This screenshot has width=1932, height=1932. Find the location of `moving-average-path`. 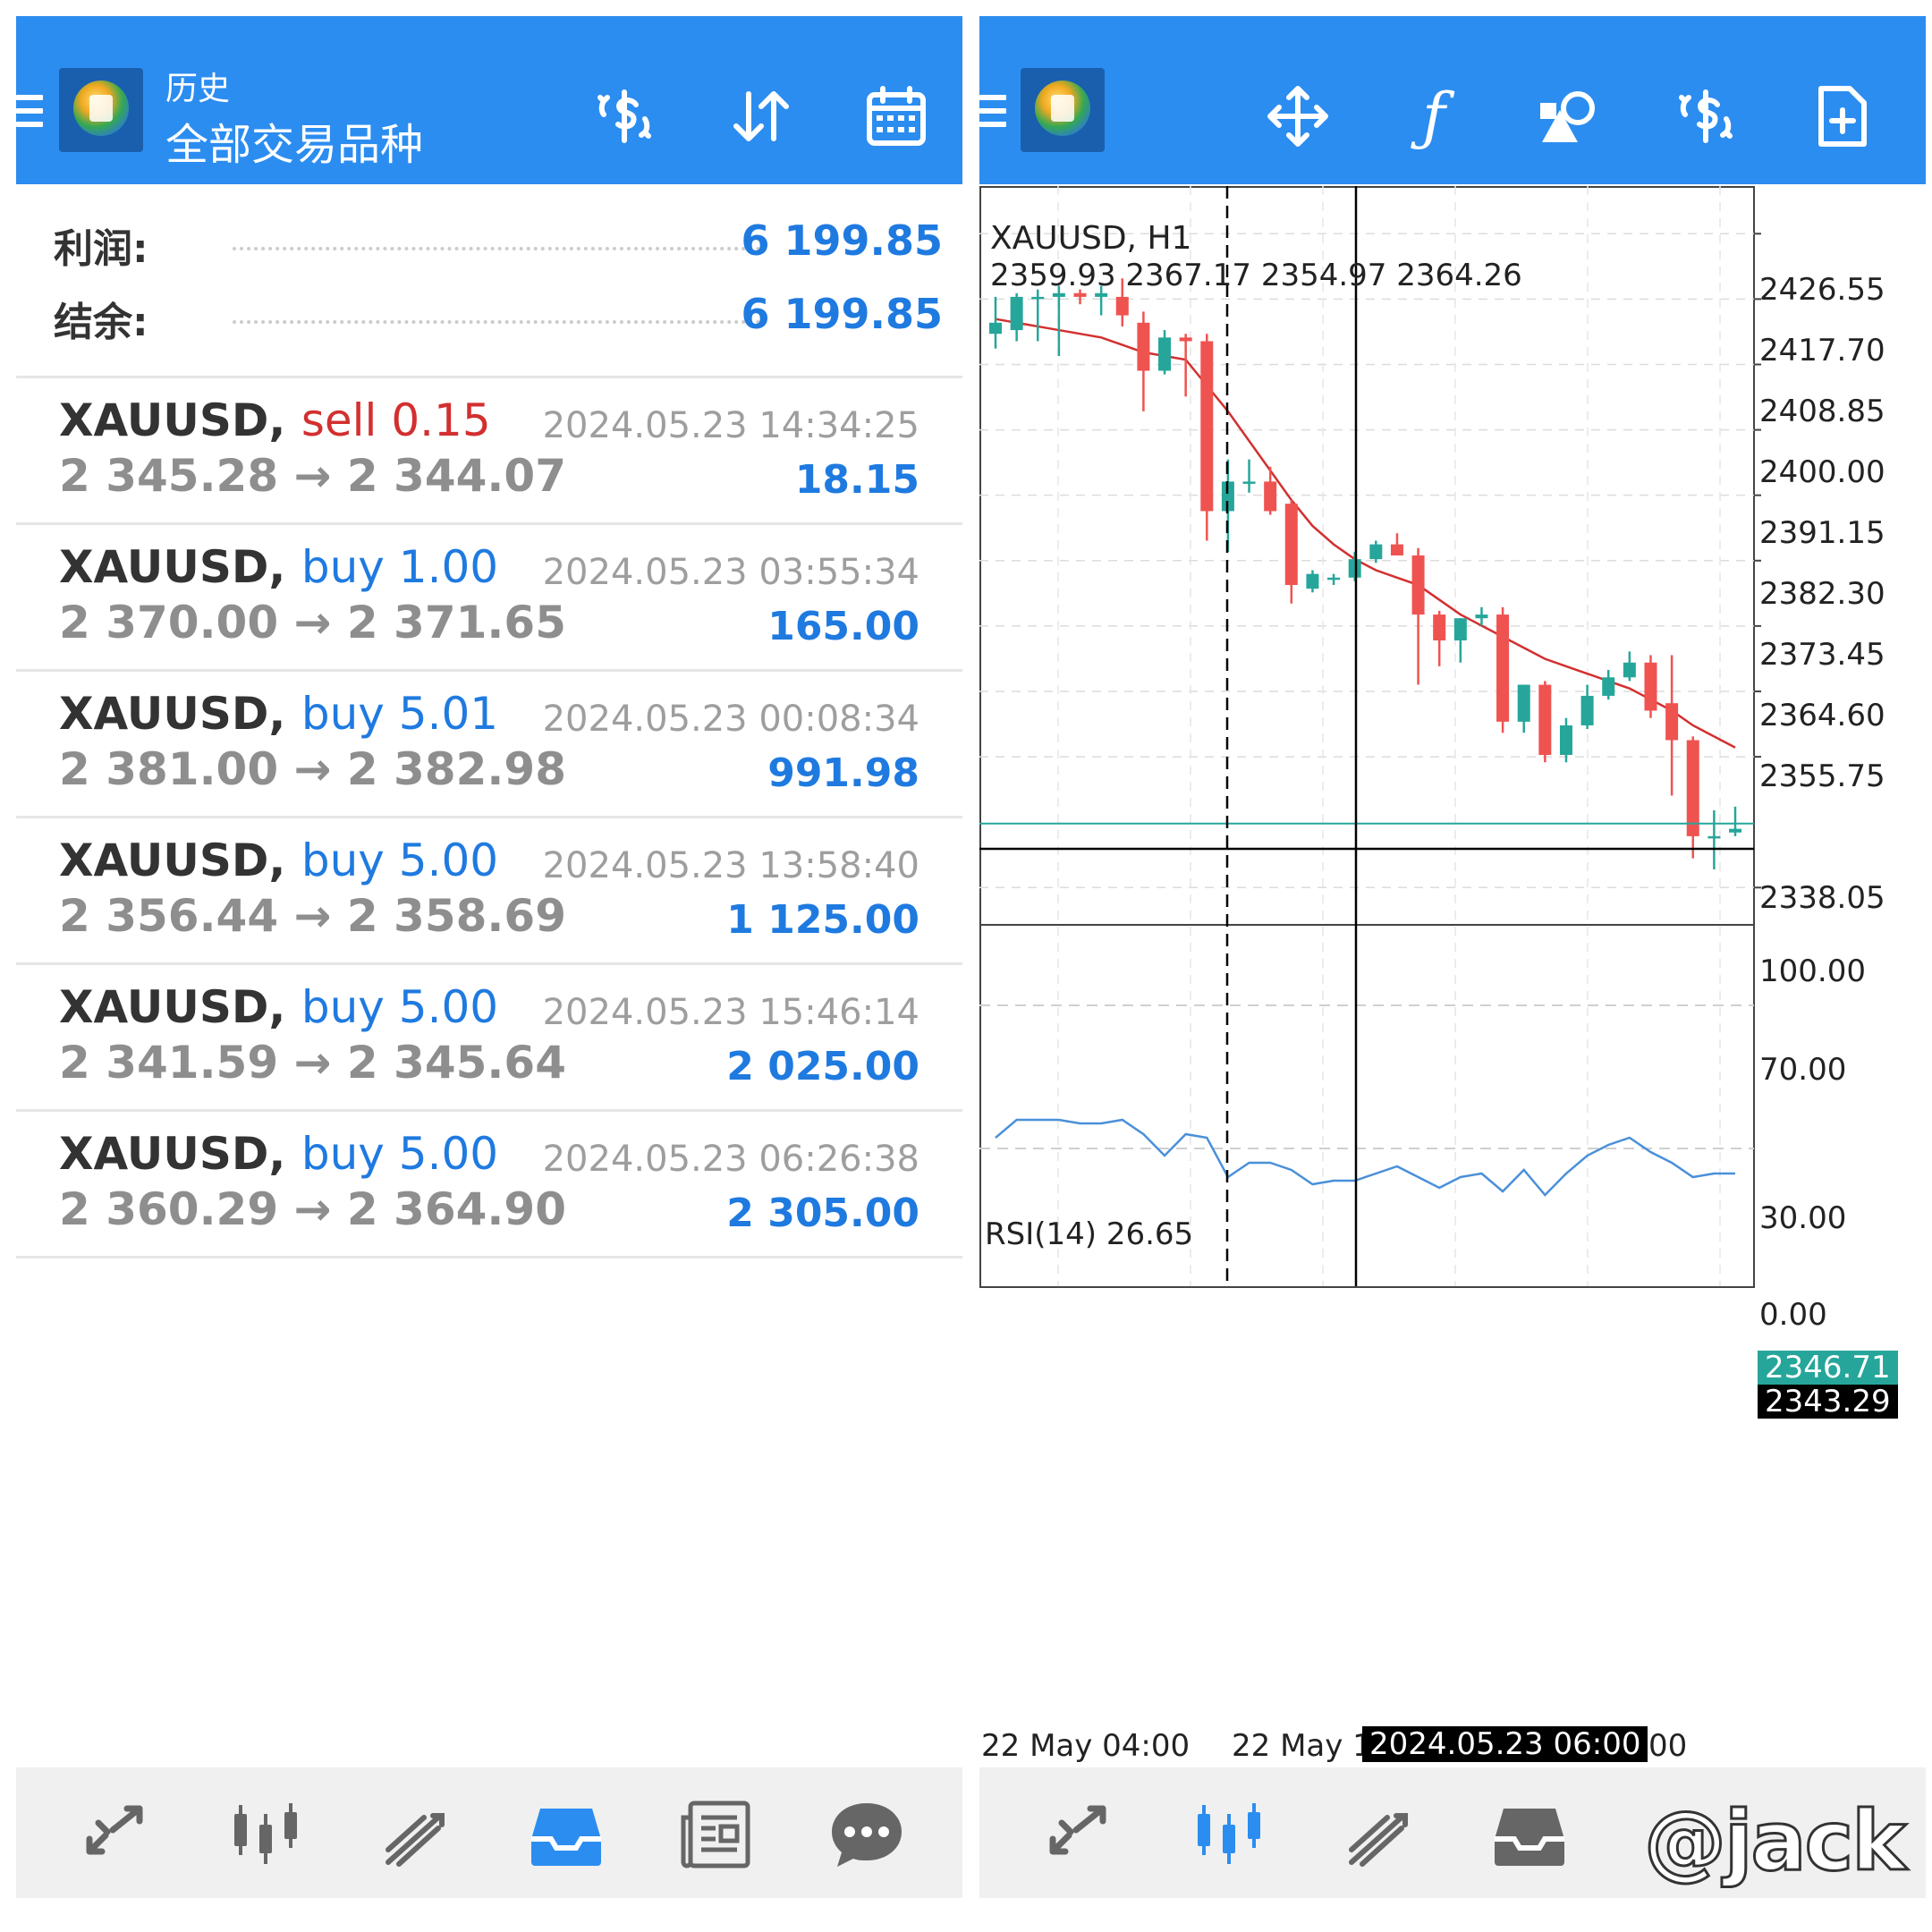

moving-average-path is located at coordinates (1365, 533).